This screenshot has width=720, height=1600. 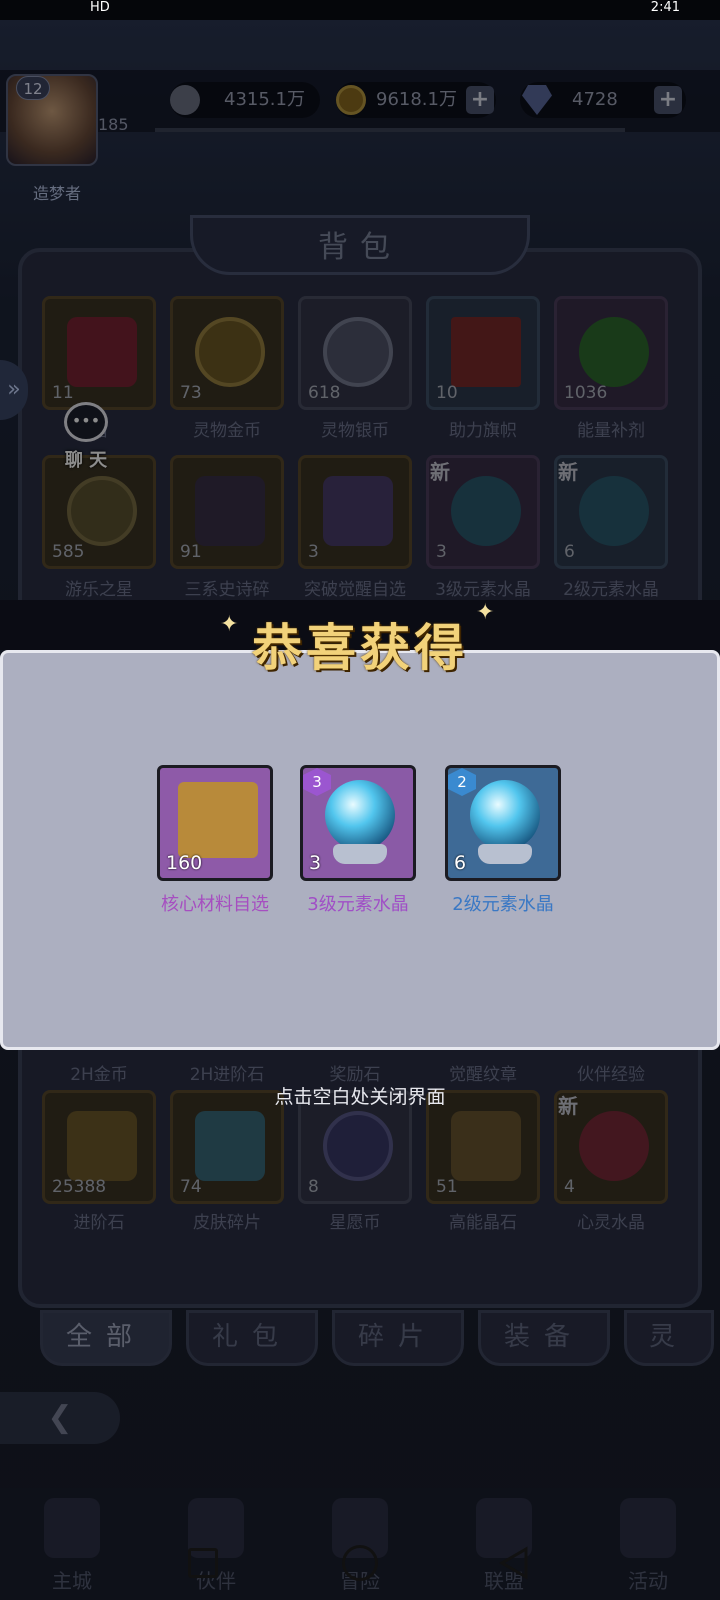 What do you see at coordinates (462, 782) in the screenshot?
I see `level-badge: 2` at bounding box center [462, 782].